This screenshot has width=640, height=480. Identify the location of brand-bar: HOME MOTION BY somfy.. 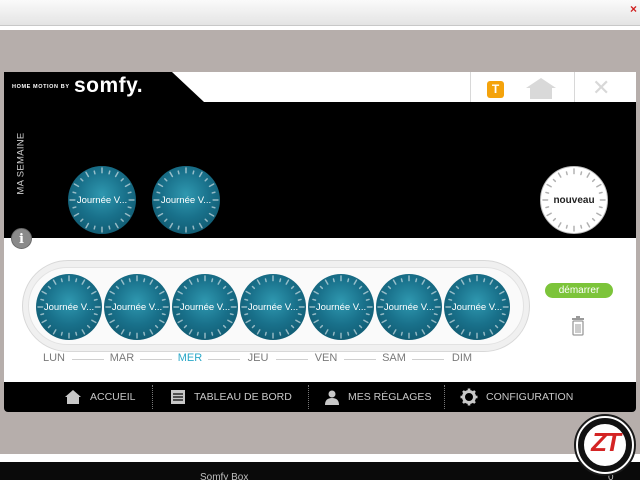
(104, 87).